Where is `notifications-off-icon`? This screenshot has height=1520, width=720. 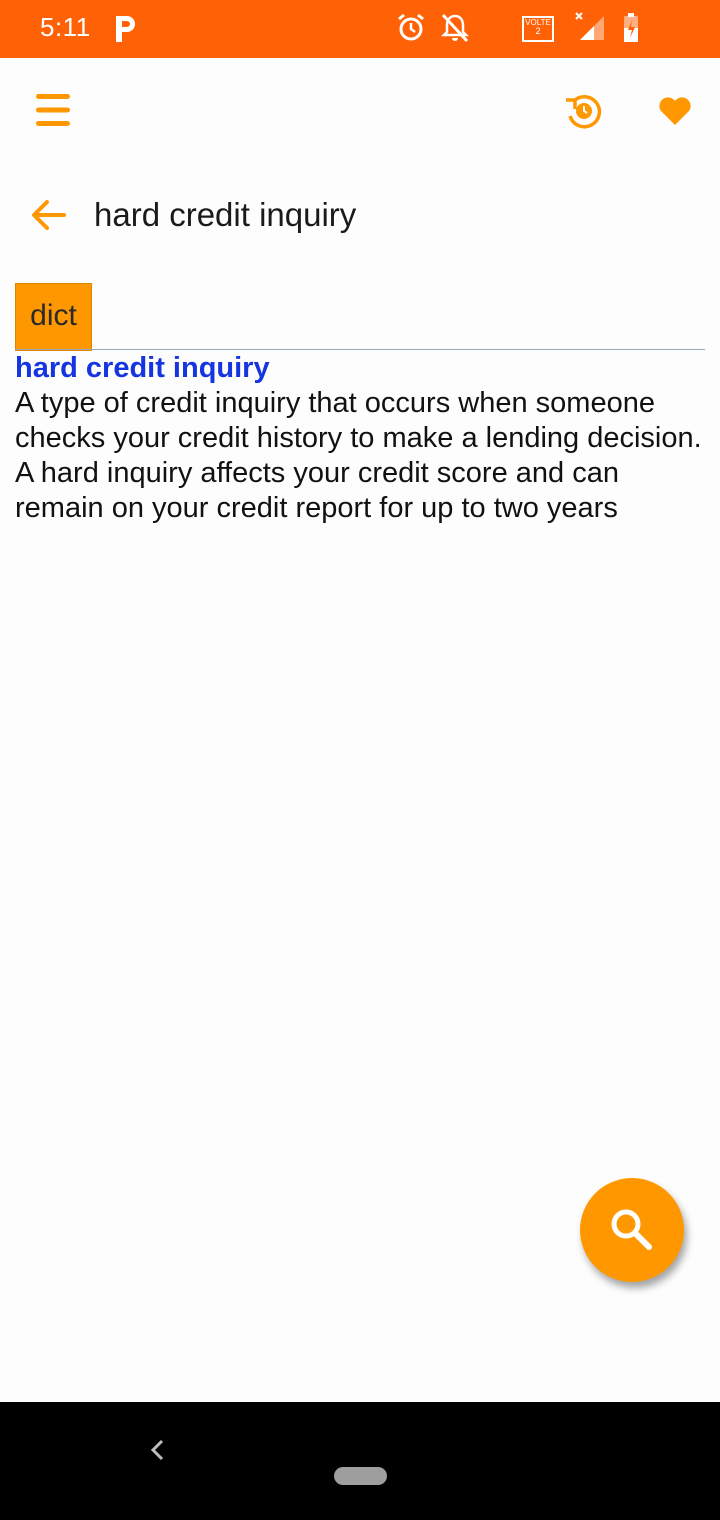
notifications-off-icon is located at coordinates (455, 28).